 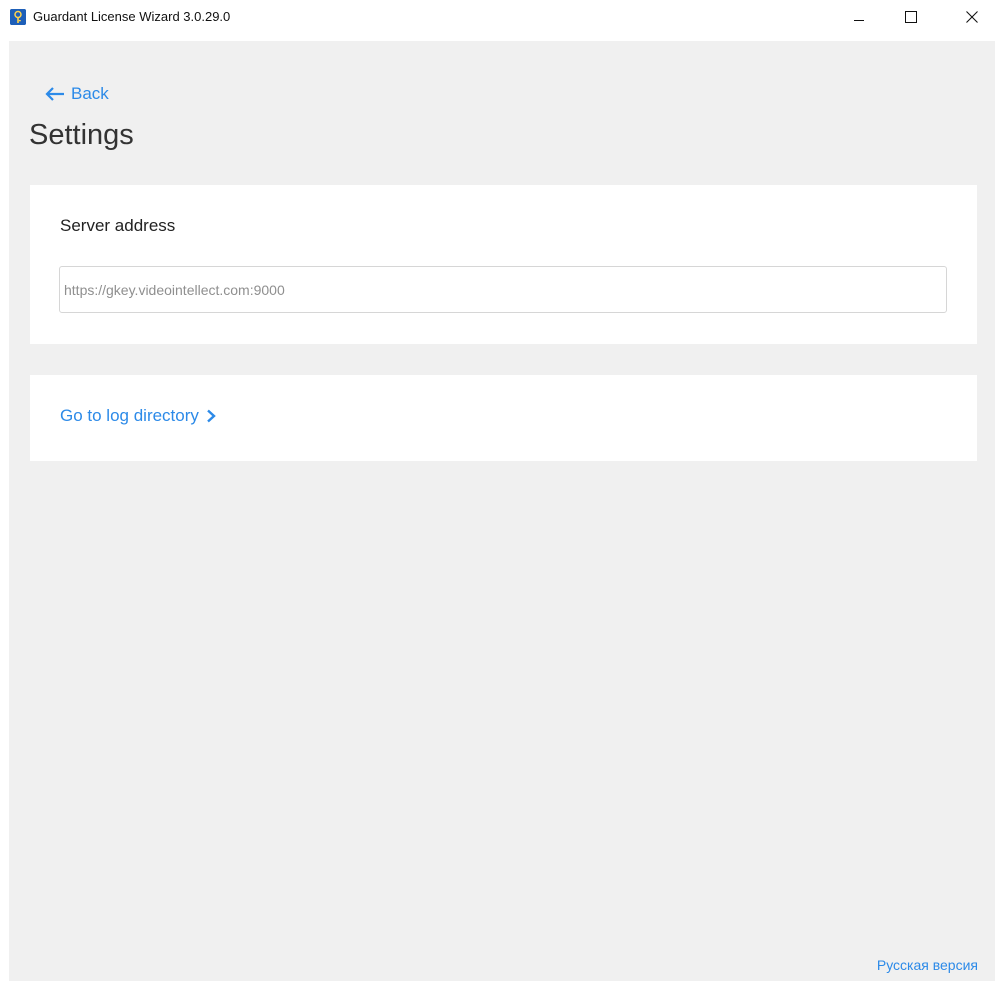 What do you see at coordinates (54, 94) in the screenshot?
I see `arrow-left-icon` at bounding box center [54, 94].